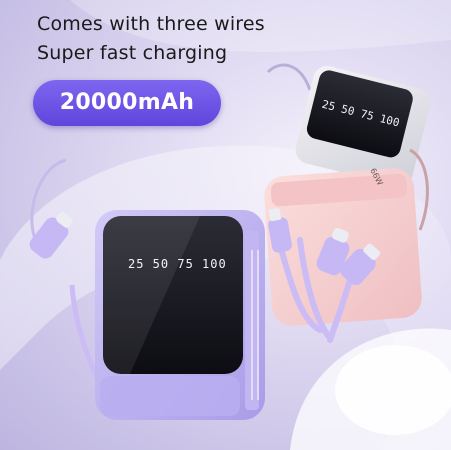 The image size is (451, 450). Describe the element at coordinates (177, 264) in the screenshot. I see `display-readout: 25 50 75 100` at that location.